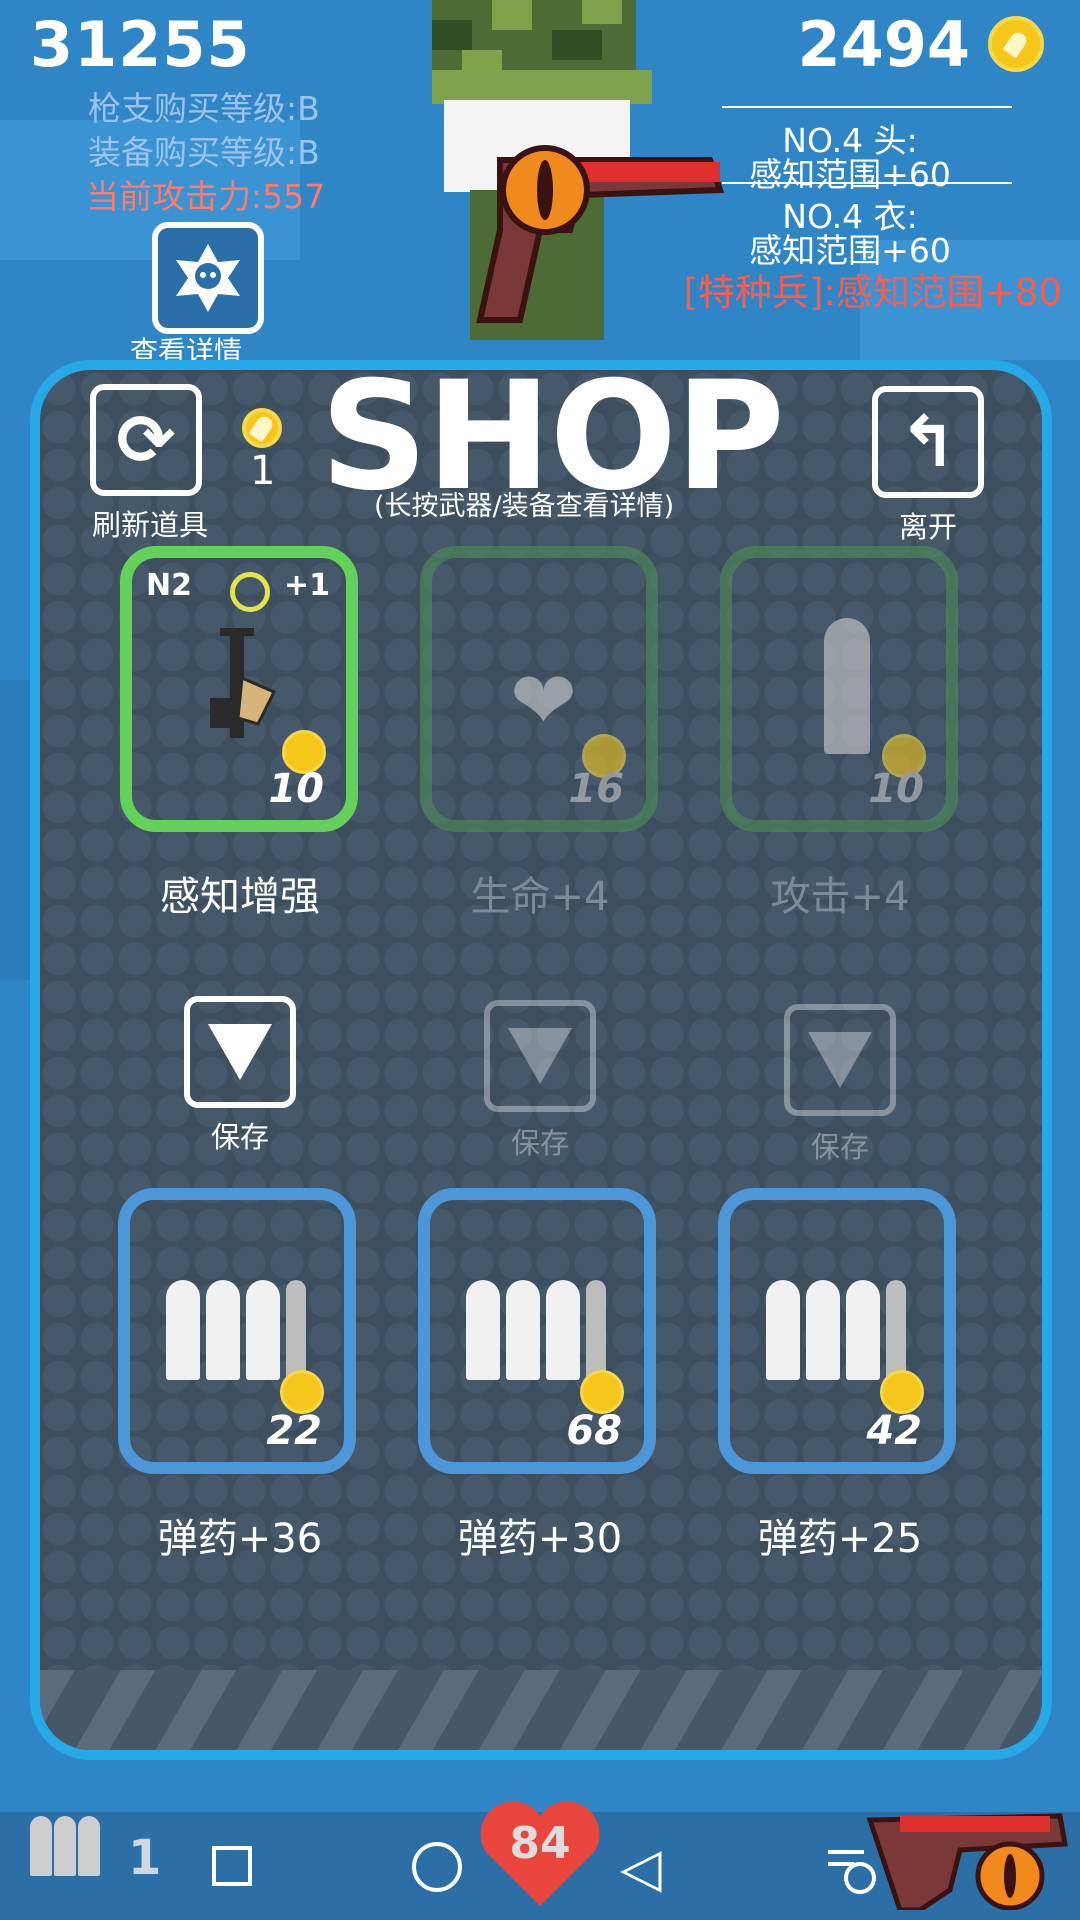  What do you see at coordinates (927, 527) in the screenshot?
I see `exit-label: 离开` at bounding box center [927, 527].